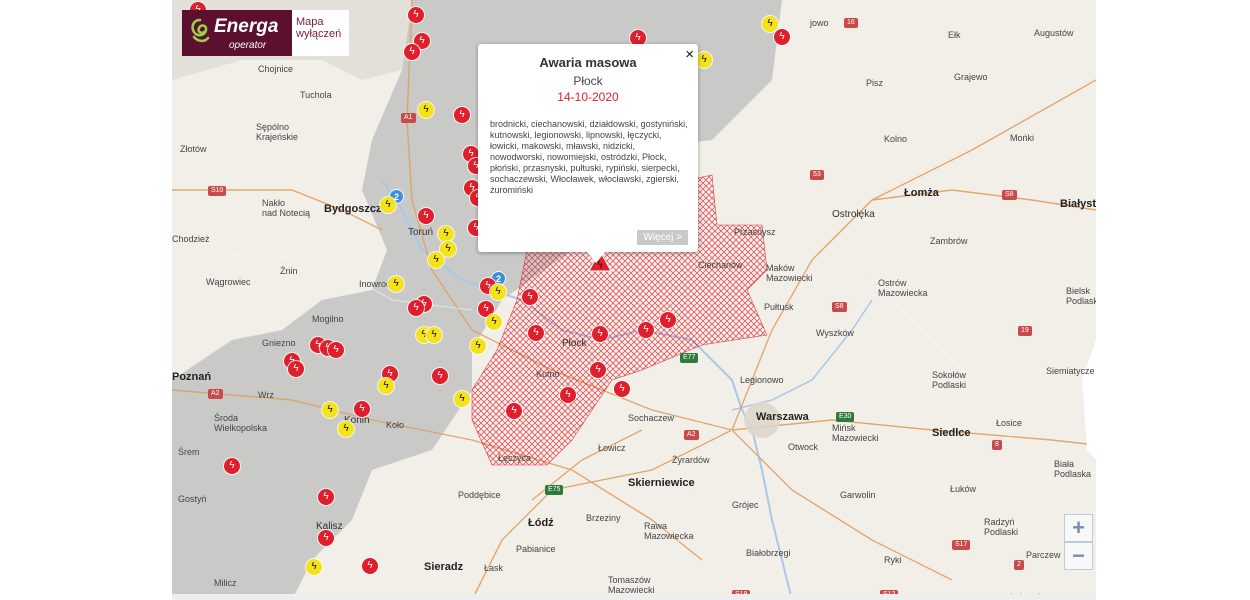 This screenshot has height=600, width=1250. Describe the element at coordinates (596, 257) in the screenshot. I see `popup-tail` at that location.